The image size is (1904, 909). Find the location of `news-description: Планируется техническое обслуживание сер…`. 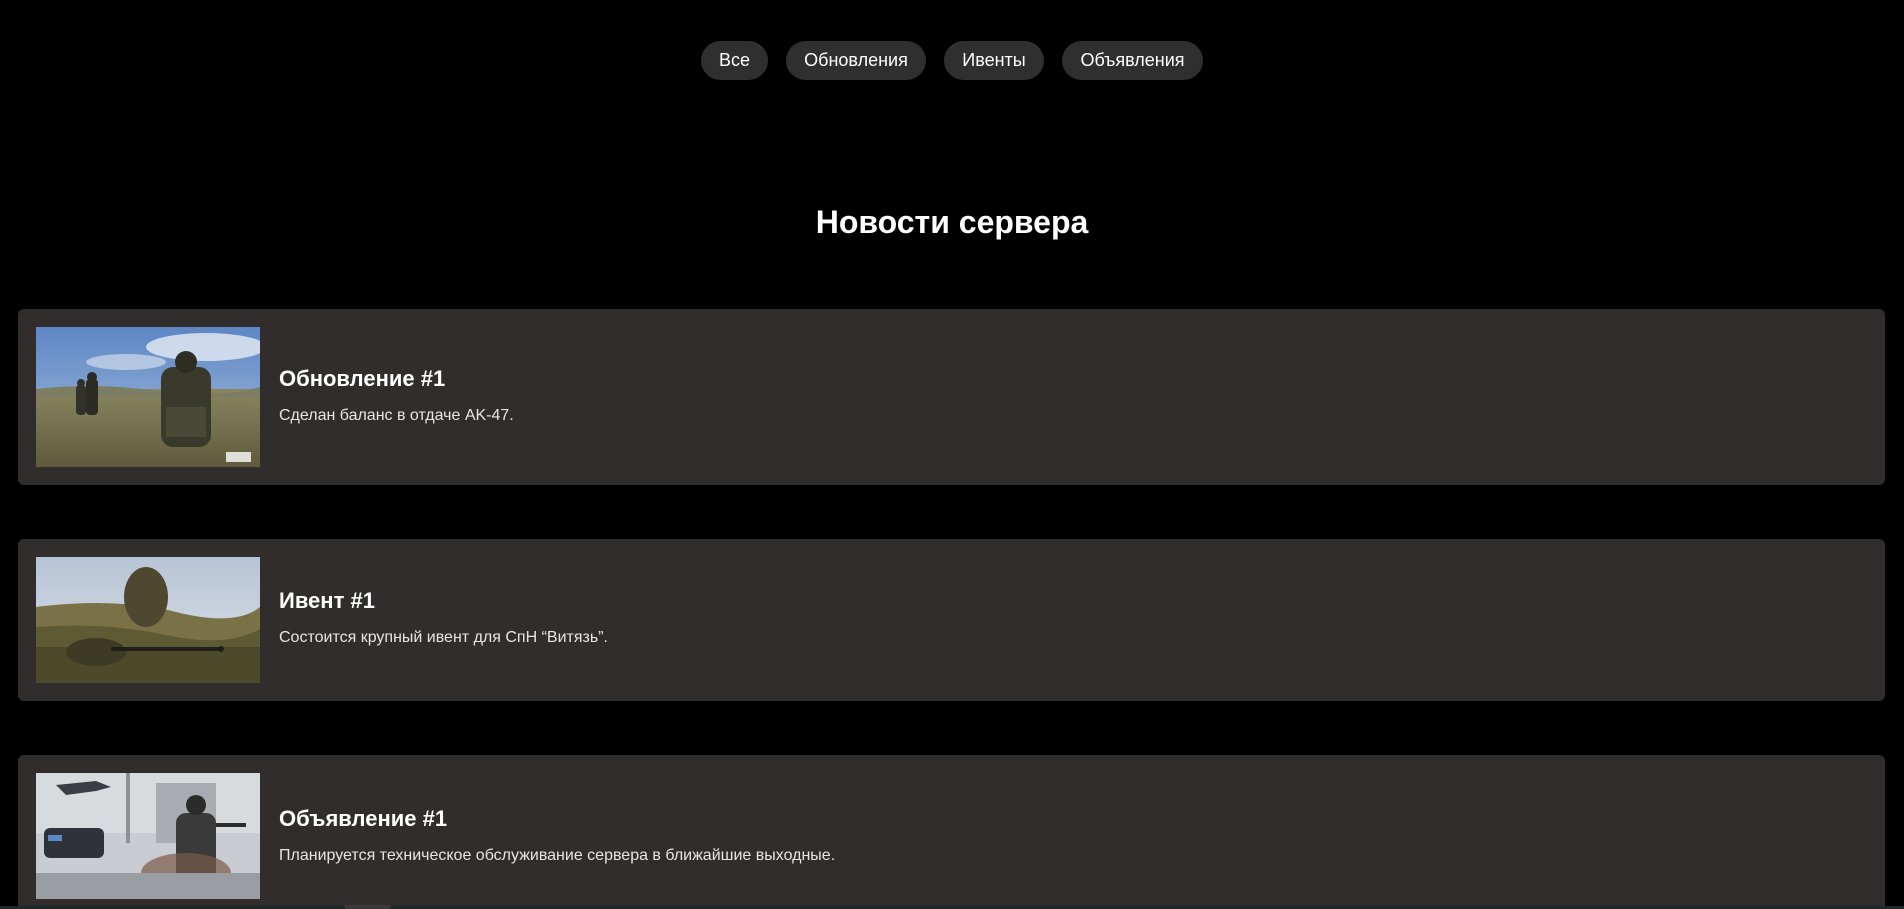

news-description: Планируется техническое обслуживание сер… is located at coordinates (557, 855).